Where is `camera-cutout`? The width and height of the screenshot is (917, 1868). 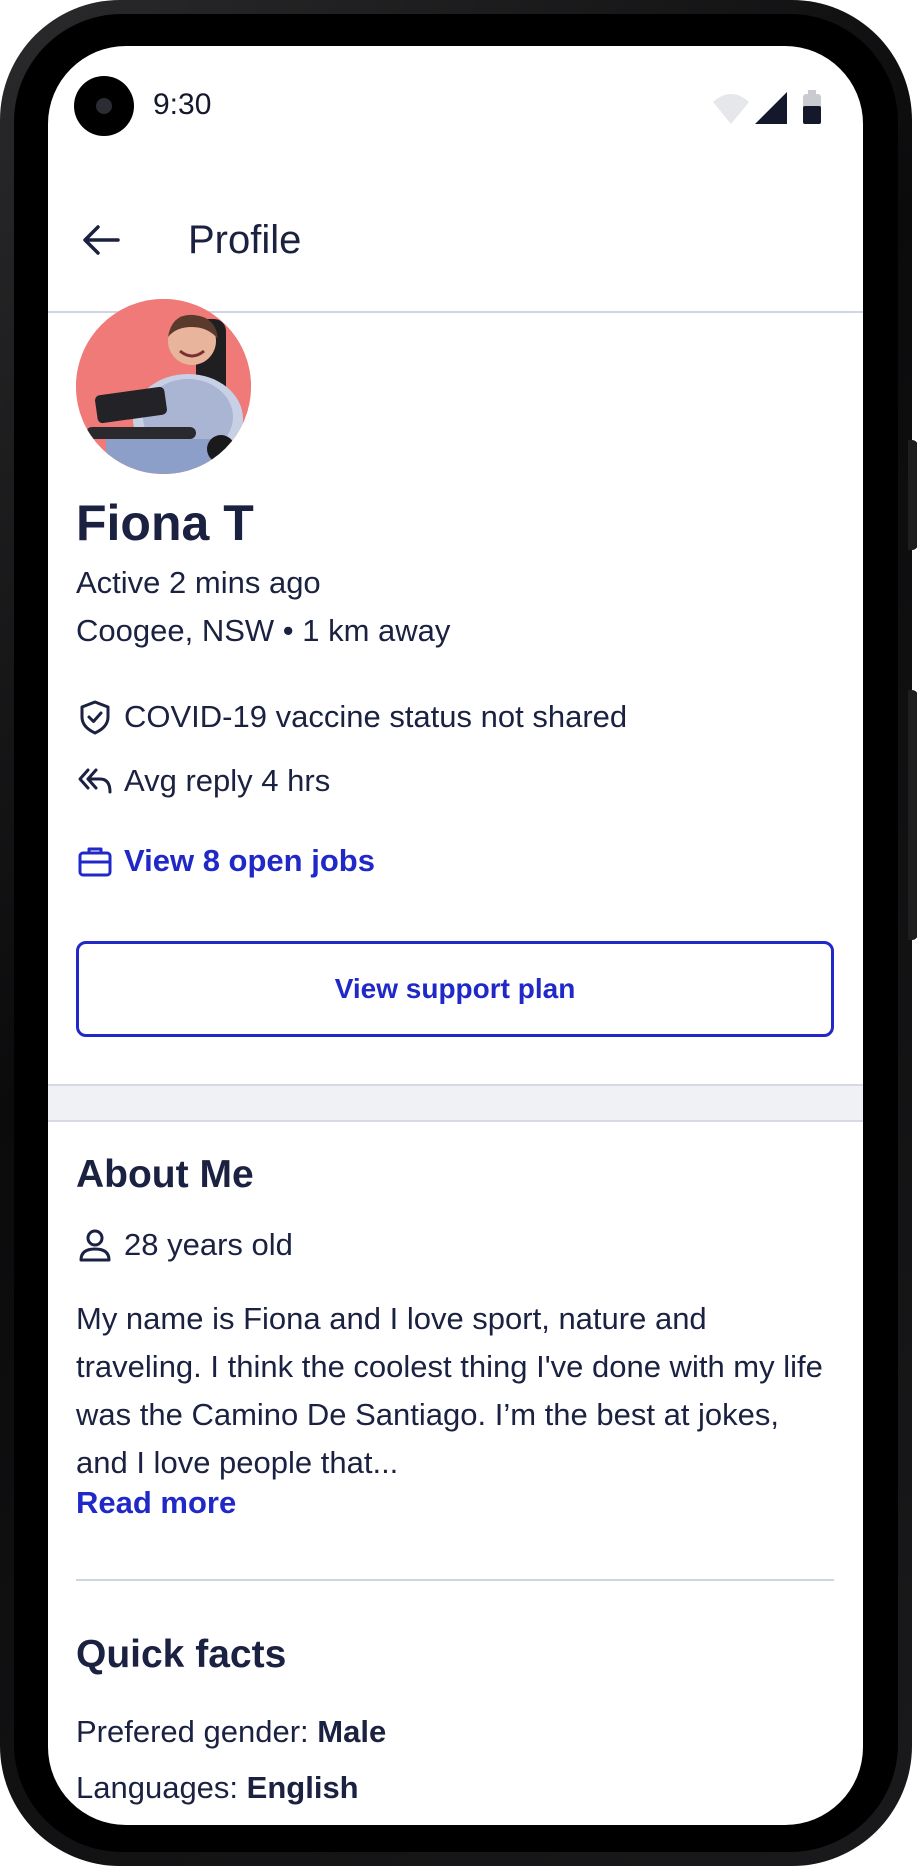 camera-cutout is located at coordinates (104, 106).